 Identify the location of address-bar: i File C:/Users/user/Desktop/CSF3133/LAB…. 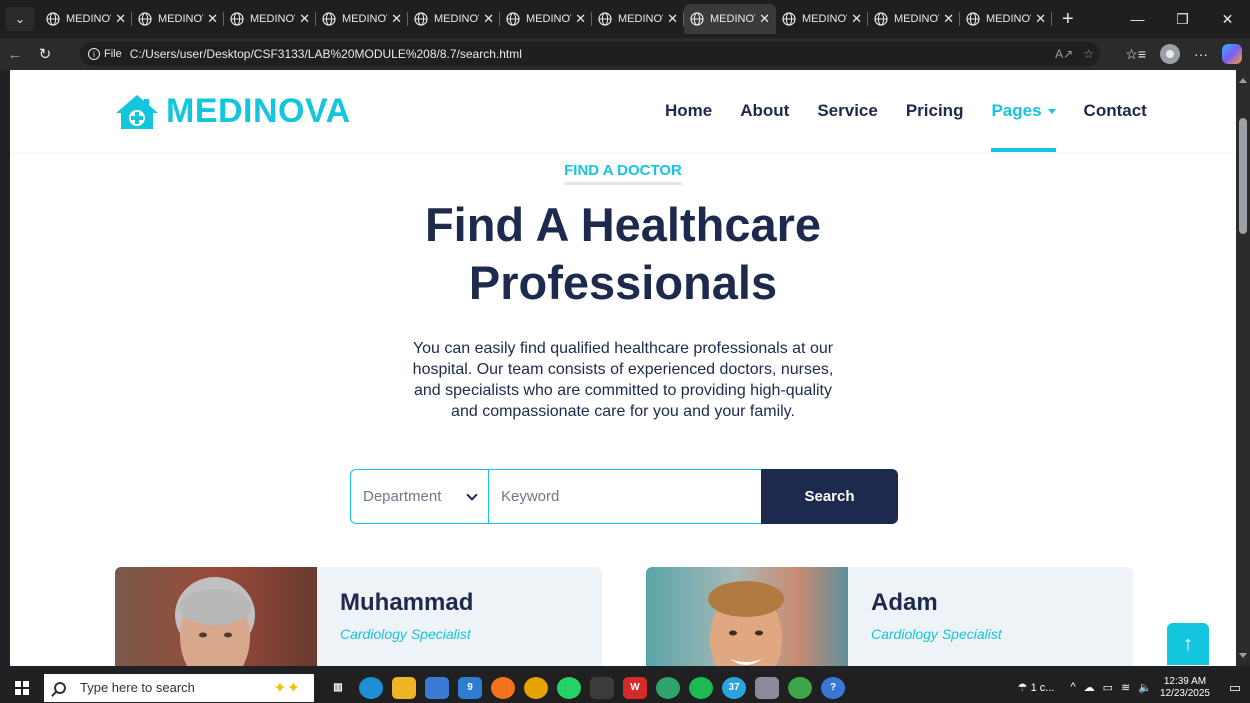
(590, 54).